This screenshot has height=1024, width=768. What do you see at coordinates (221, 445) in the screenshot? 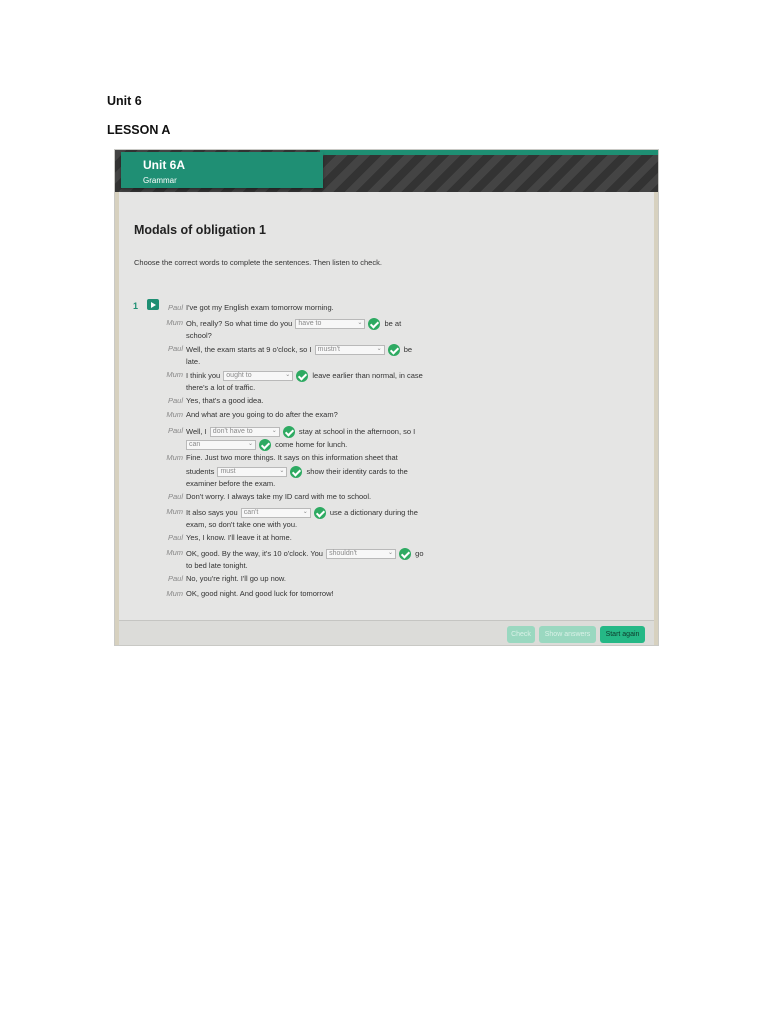
I see `answer-dropdown: can ⌄` at bounding box center [221, 445].